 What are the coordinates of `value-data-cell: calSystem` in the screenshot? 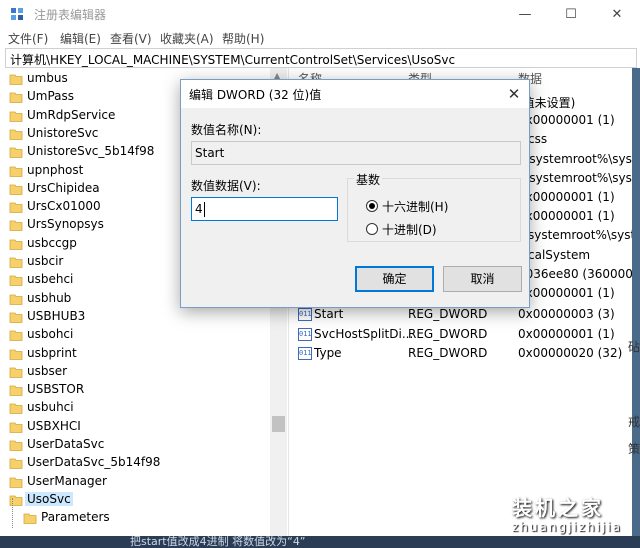 It's located at (559, 254).